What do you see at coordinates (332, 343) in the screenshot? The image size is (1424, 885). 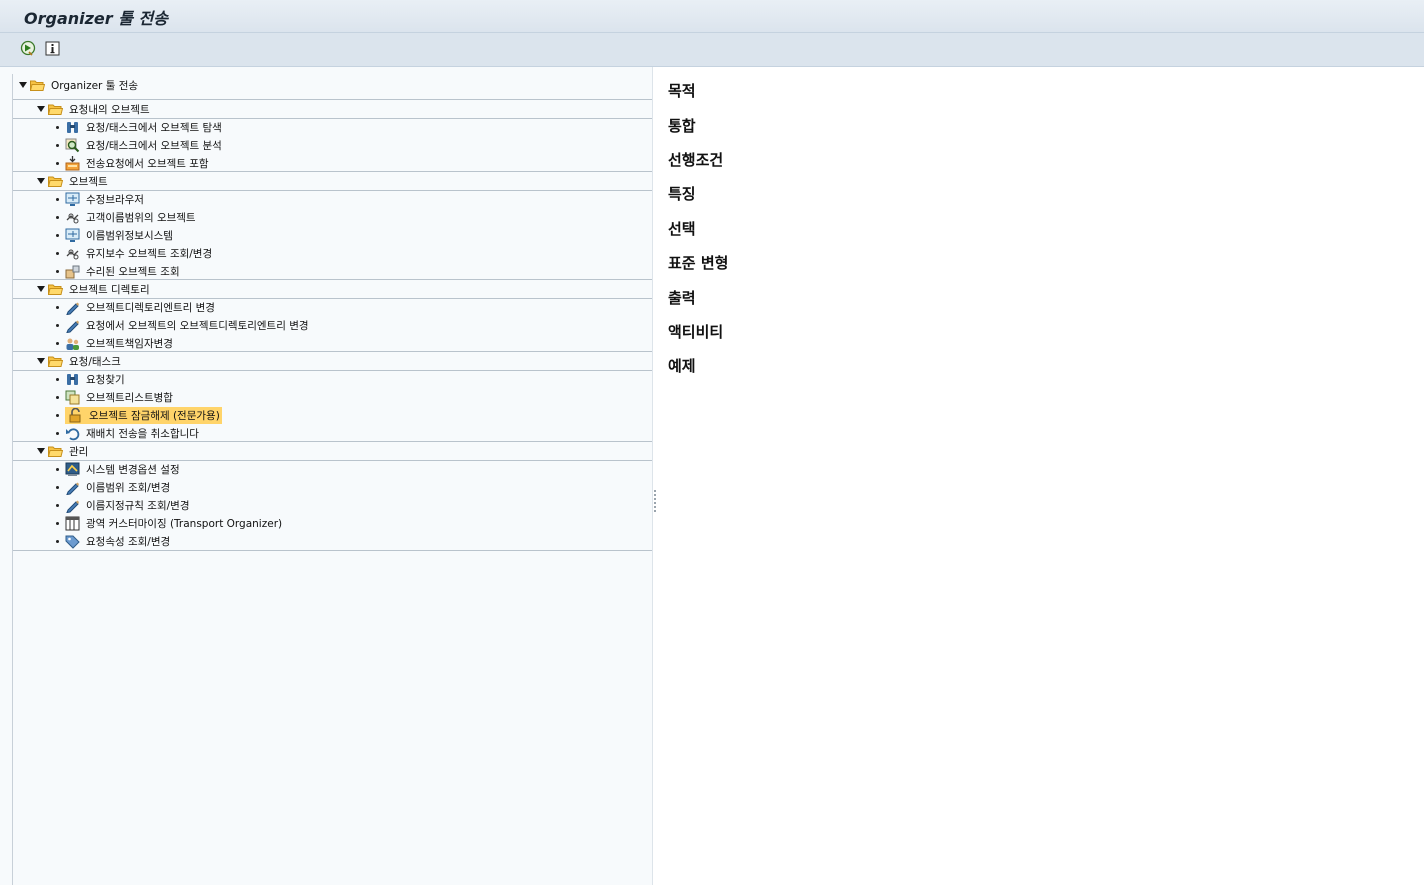 I see `tree-item: 오브젝트책임자변경` at bounding box center [332, 343].